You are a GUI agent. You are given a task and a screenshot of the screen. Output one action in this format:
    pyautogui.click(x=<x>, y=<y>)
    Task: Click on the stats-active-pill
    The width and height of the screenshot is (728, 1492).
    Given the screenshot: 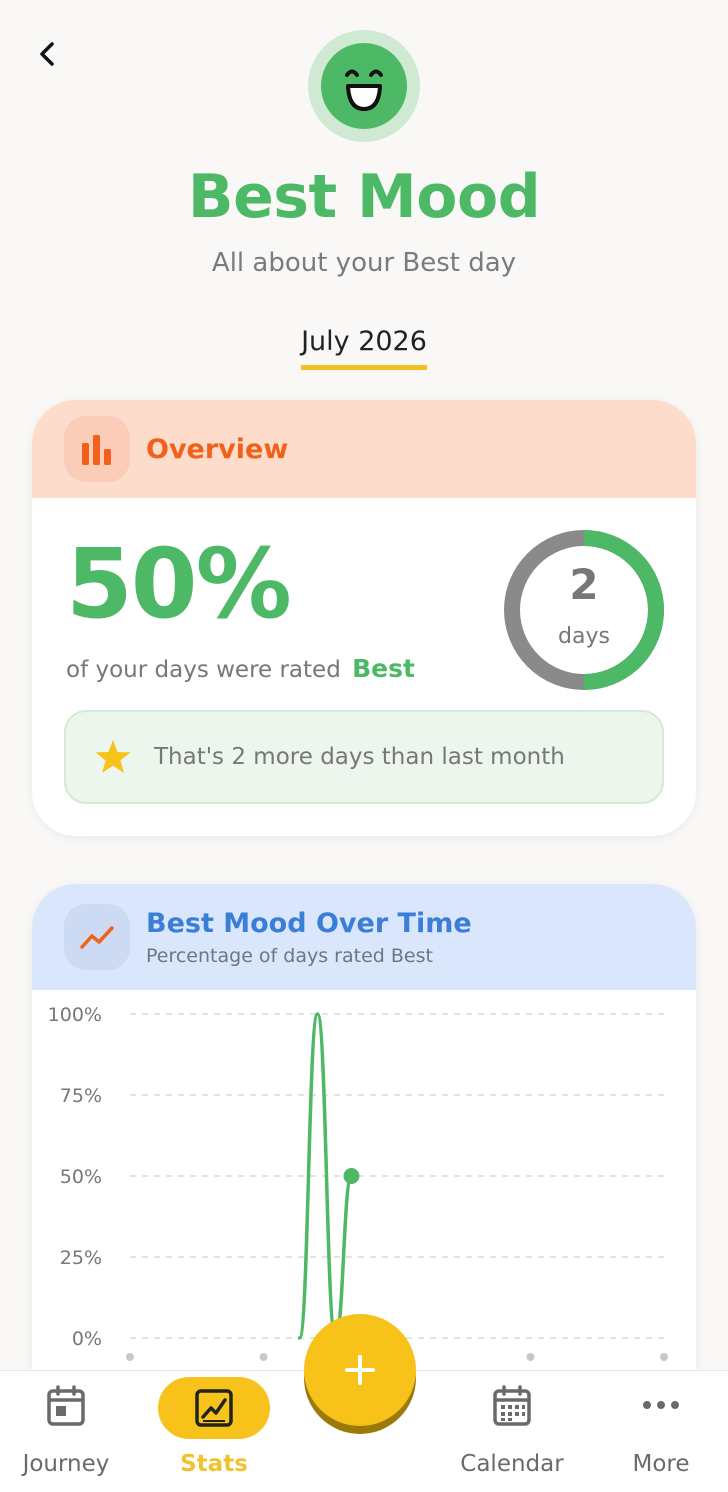 What is the action you would take?
    pyautogui.click(x=214, y=1408)
    